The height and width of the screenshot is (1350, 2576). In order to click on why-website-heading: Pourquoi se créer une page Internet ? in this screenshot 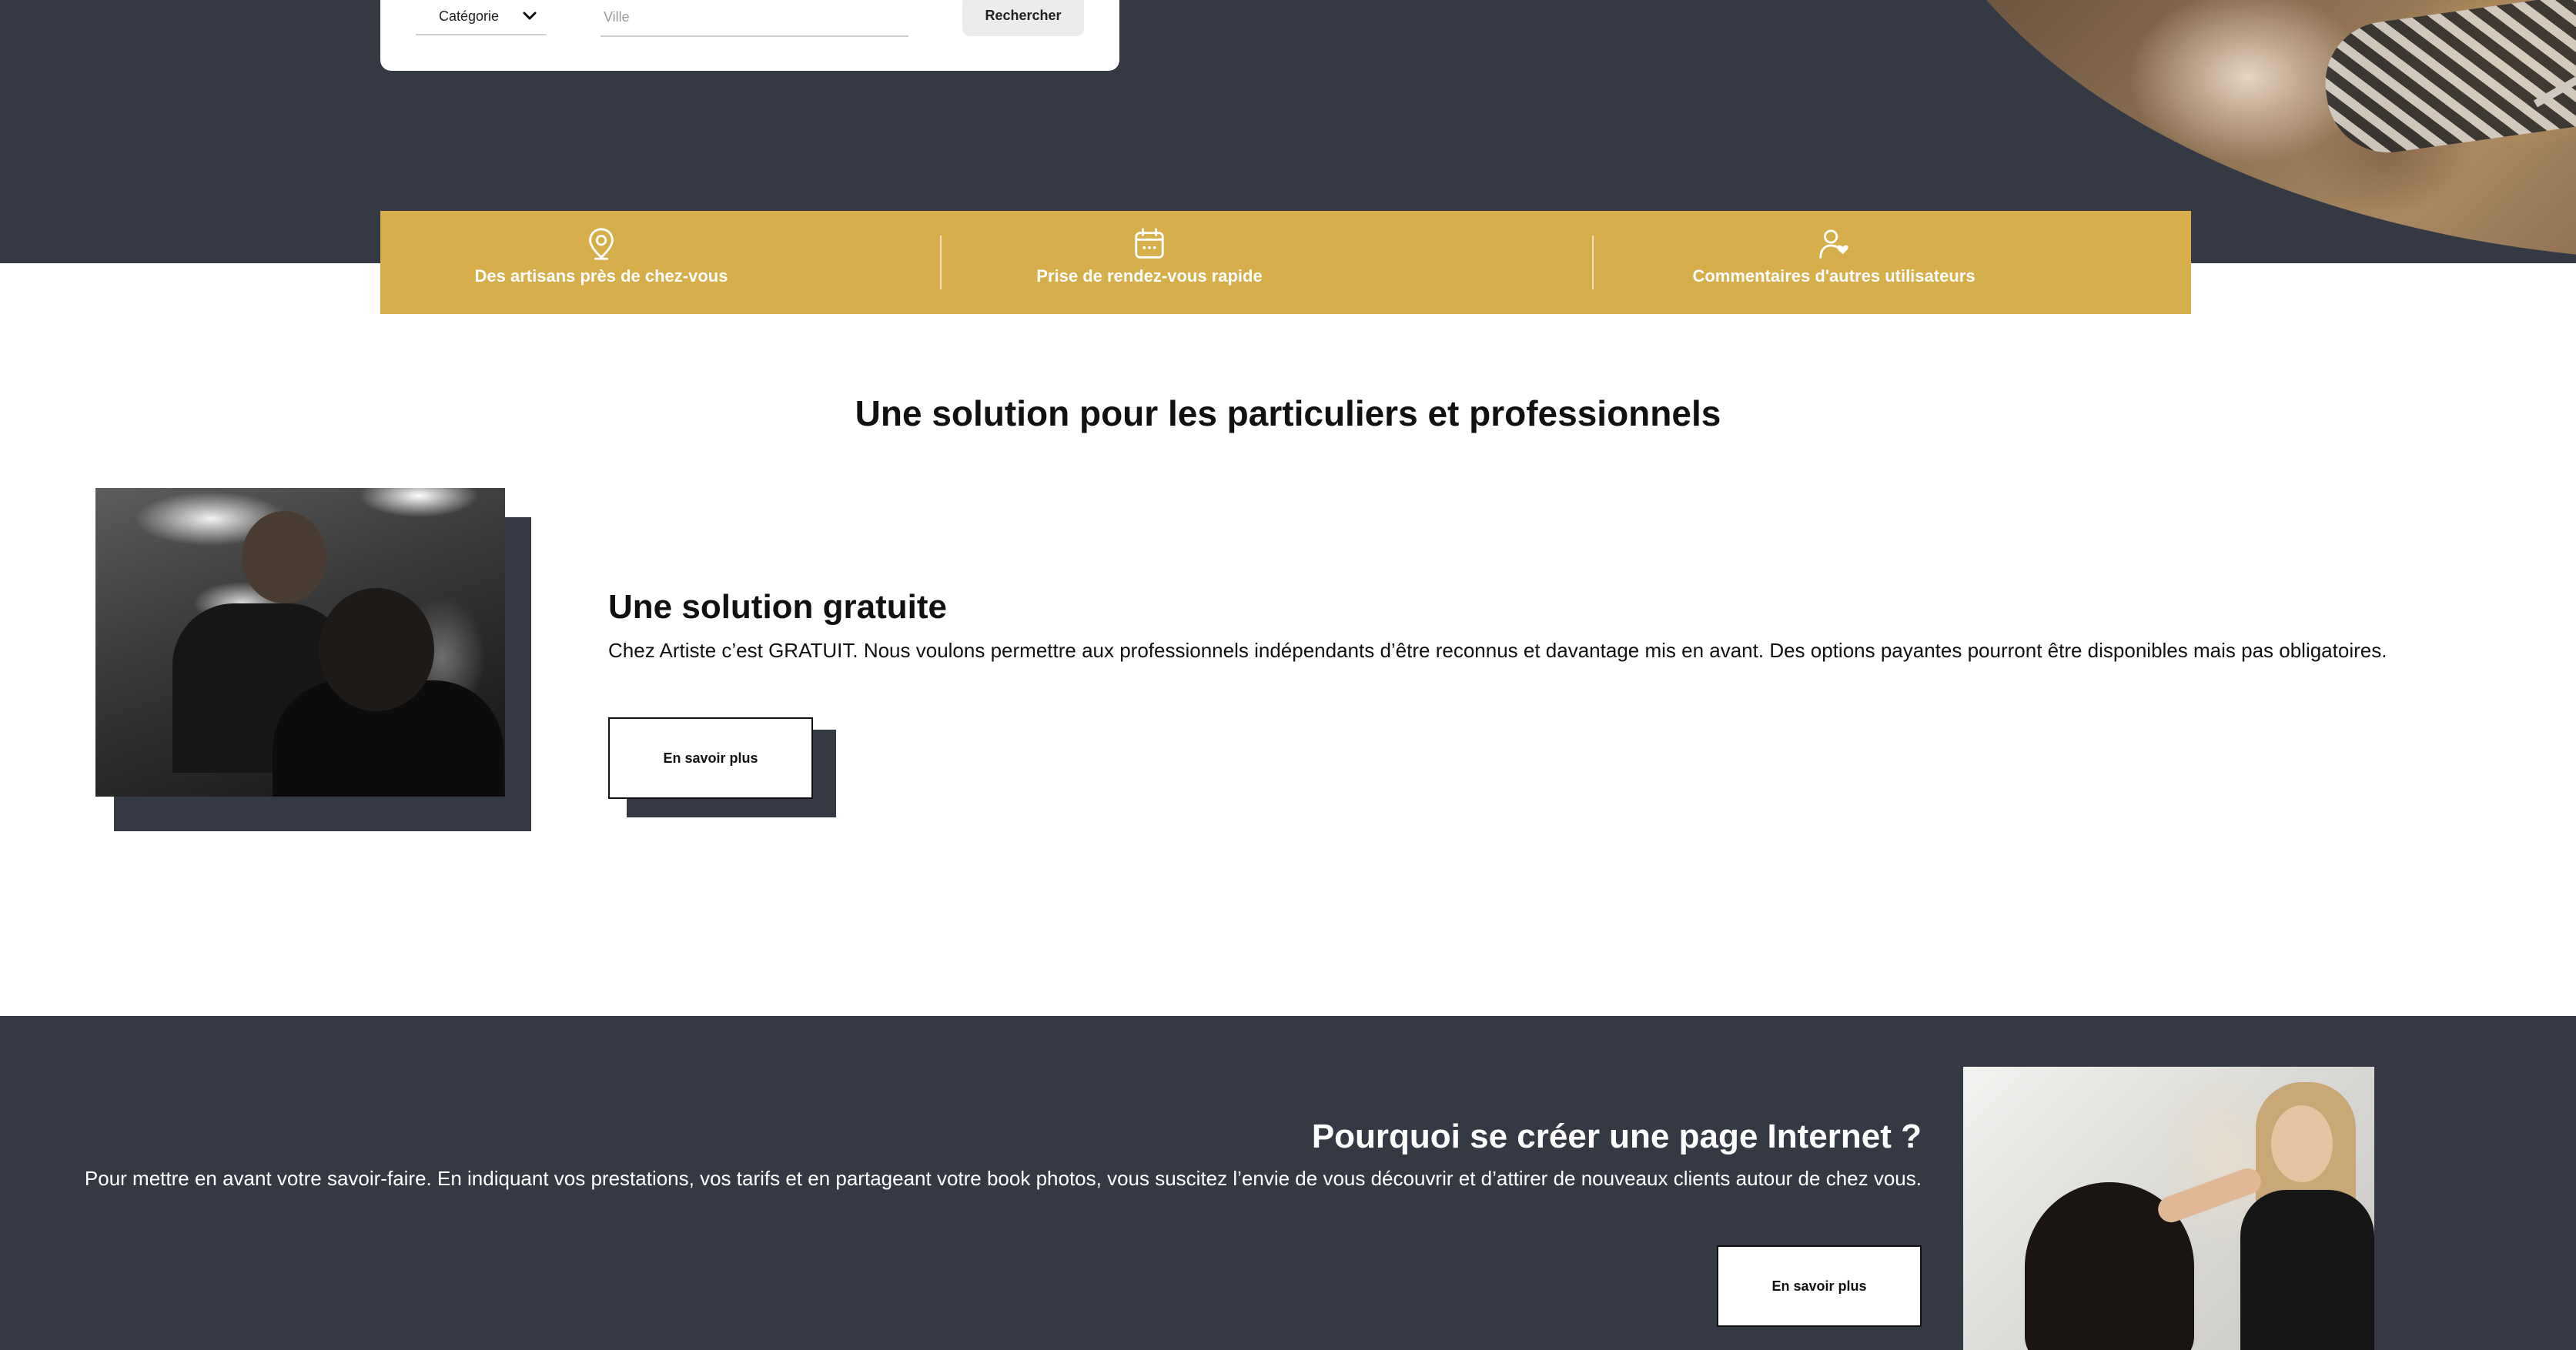, I will do `click(1617, 1137)`.